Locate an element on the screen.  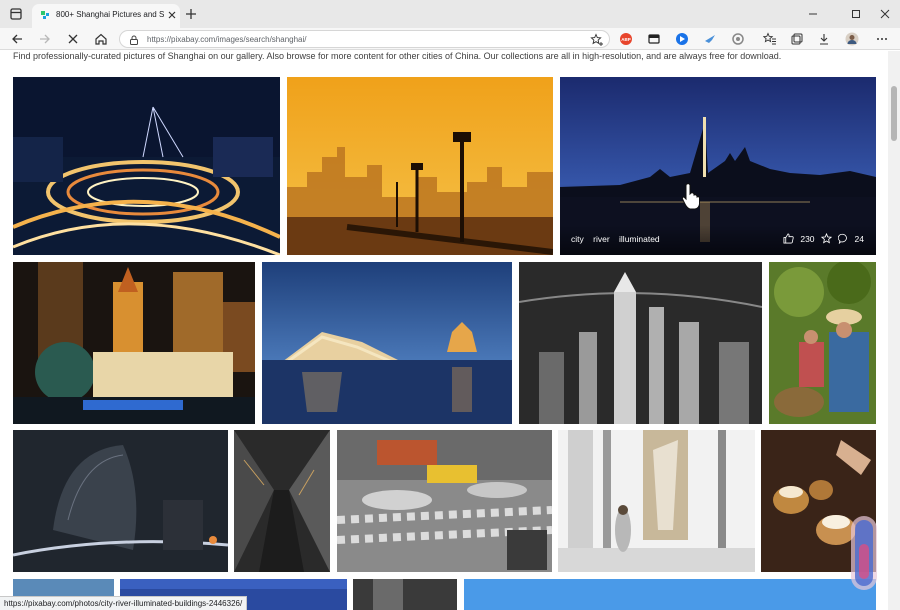
adblock-extension-icon: ABP is located at coordinates (626, 39).